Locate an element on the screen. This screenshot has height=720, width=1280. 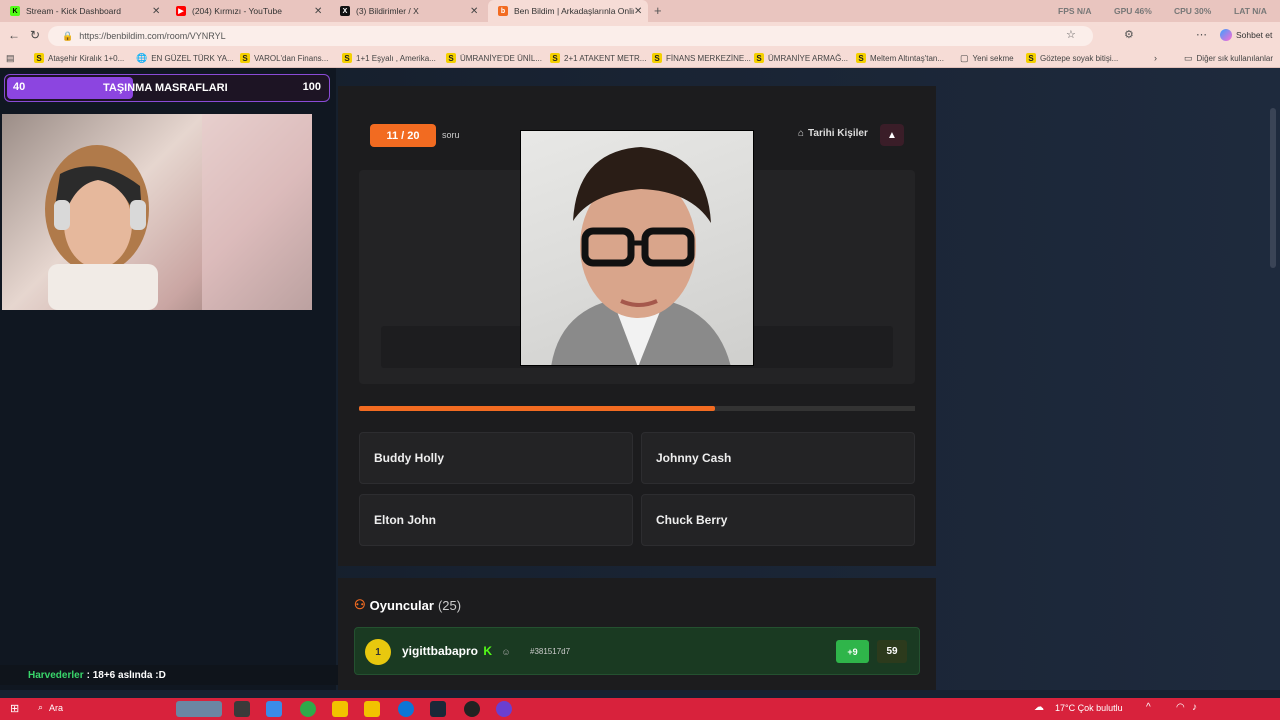
player-delta: +9 is located at coordinates (852, 651).